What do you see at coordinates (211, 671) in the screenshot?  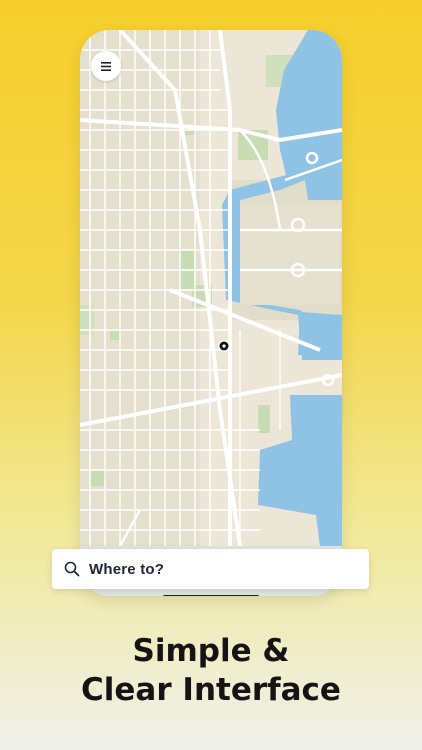 I see `promo-headline: Simple & Clear Interface` at bounding box center [211, 671].